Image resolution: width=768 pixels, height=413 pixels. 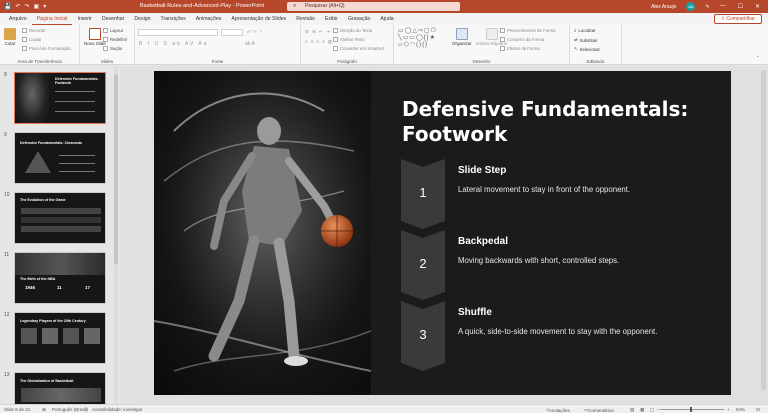 What do you see at coordinates (44, 410) in the screenshot?
I see `proofing-icon: ⊞` at bounding box center [44, 410].